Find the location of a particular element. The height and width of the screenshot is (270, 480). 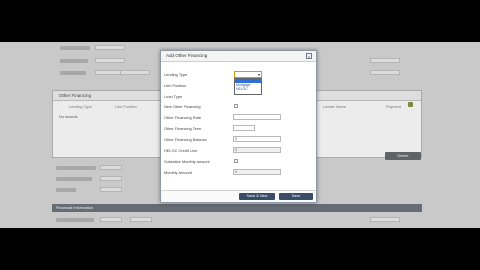

monthly-amount-input: 0 is located at coordinates (257, 172).